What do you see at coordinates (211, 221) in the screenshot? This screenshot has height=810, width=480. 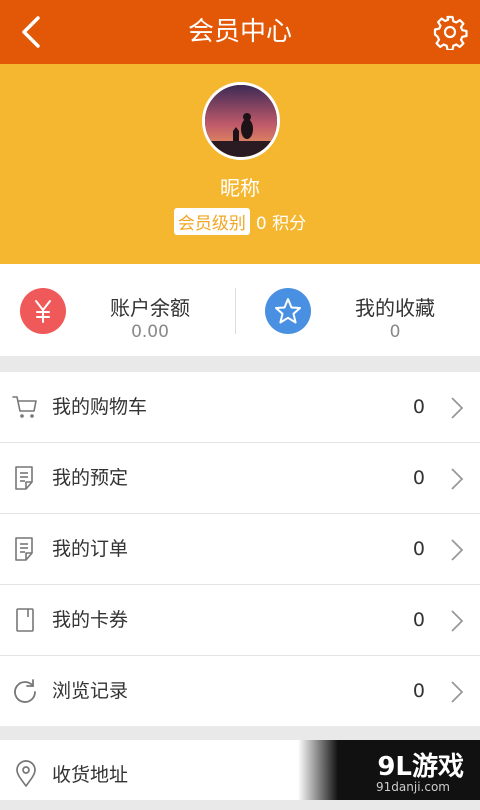 I see `member-level-badge: 会员级别` at bounding box center [211, 221].